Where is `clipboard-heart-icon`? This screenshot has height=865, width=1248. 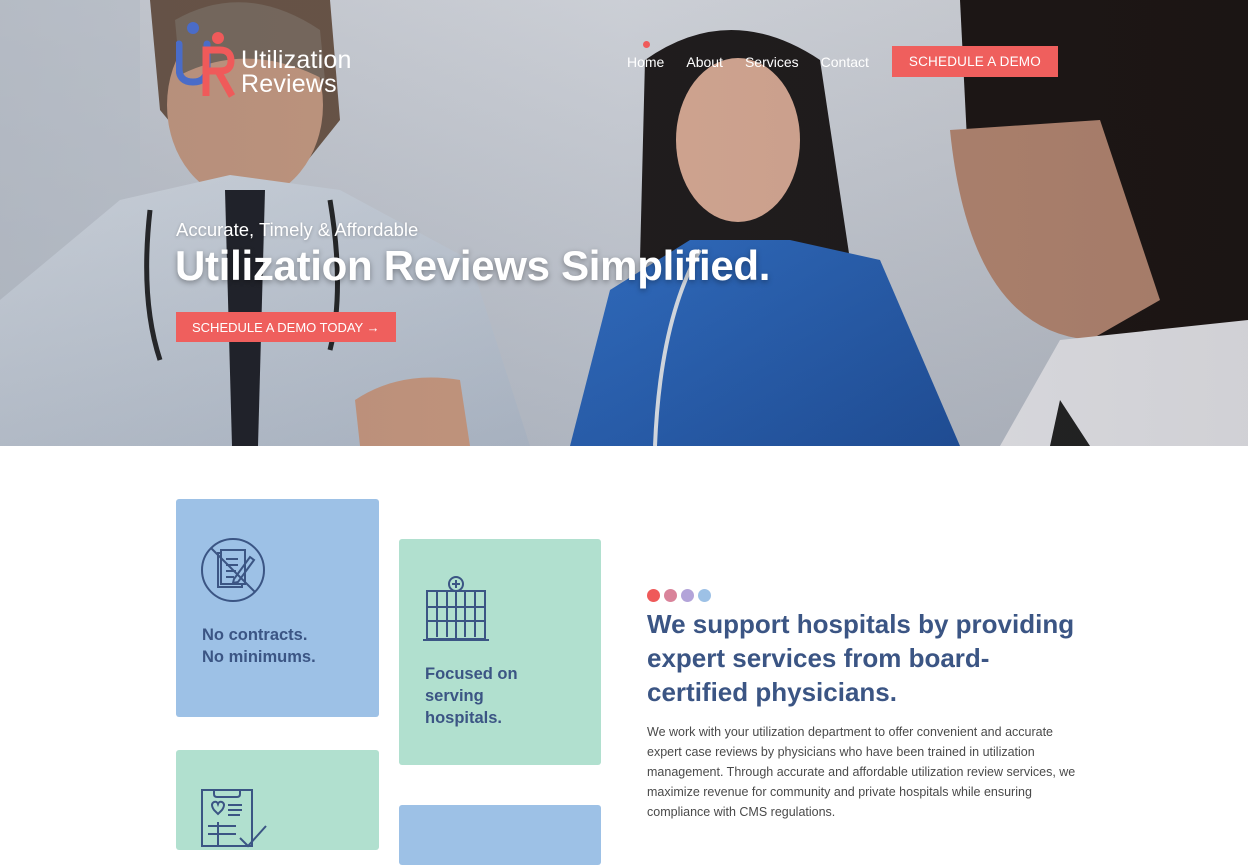 clipboard-heart-icon is located at coordinates (234, 818).